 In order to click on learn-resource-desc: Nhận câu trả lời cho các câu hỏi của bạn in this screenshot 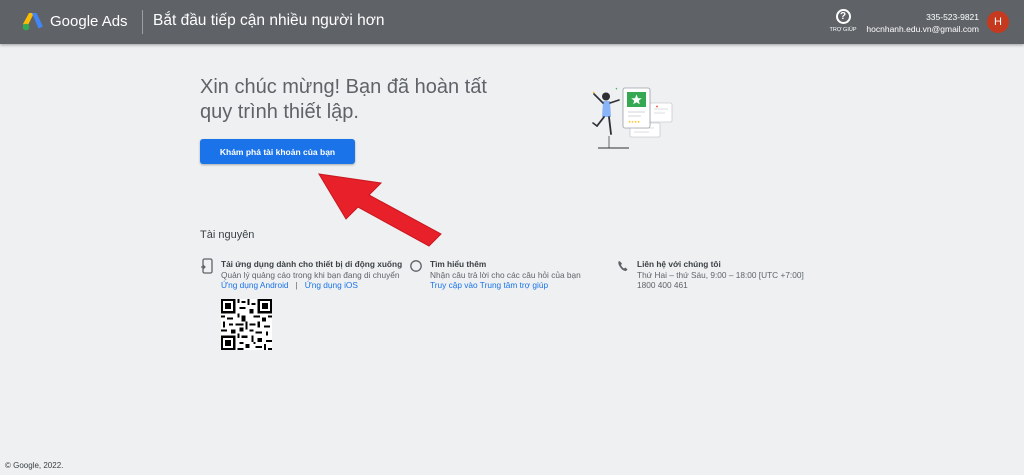, I will do `click(505, 274)`.